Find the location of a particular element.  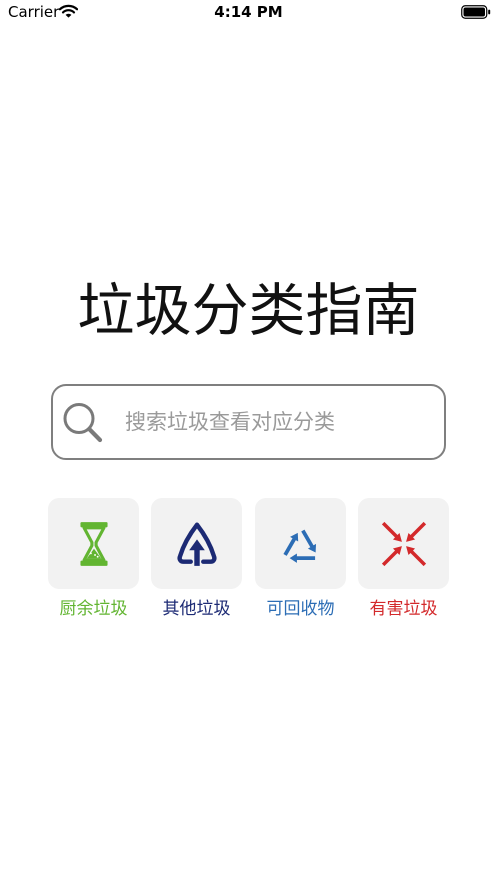

clock: 4:14 PM is located at coordinates (248, 12).